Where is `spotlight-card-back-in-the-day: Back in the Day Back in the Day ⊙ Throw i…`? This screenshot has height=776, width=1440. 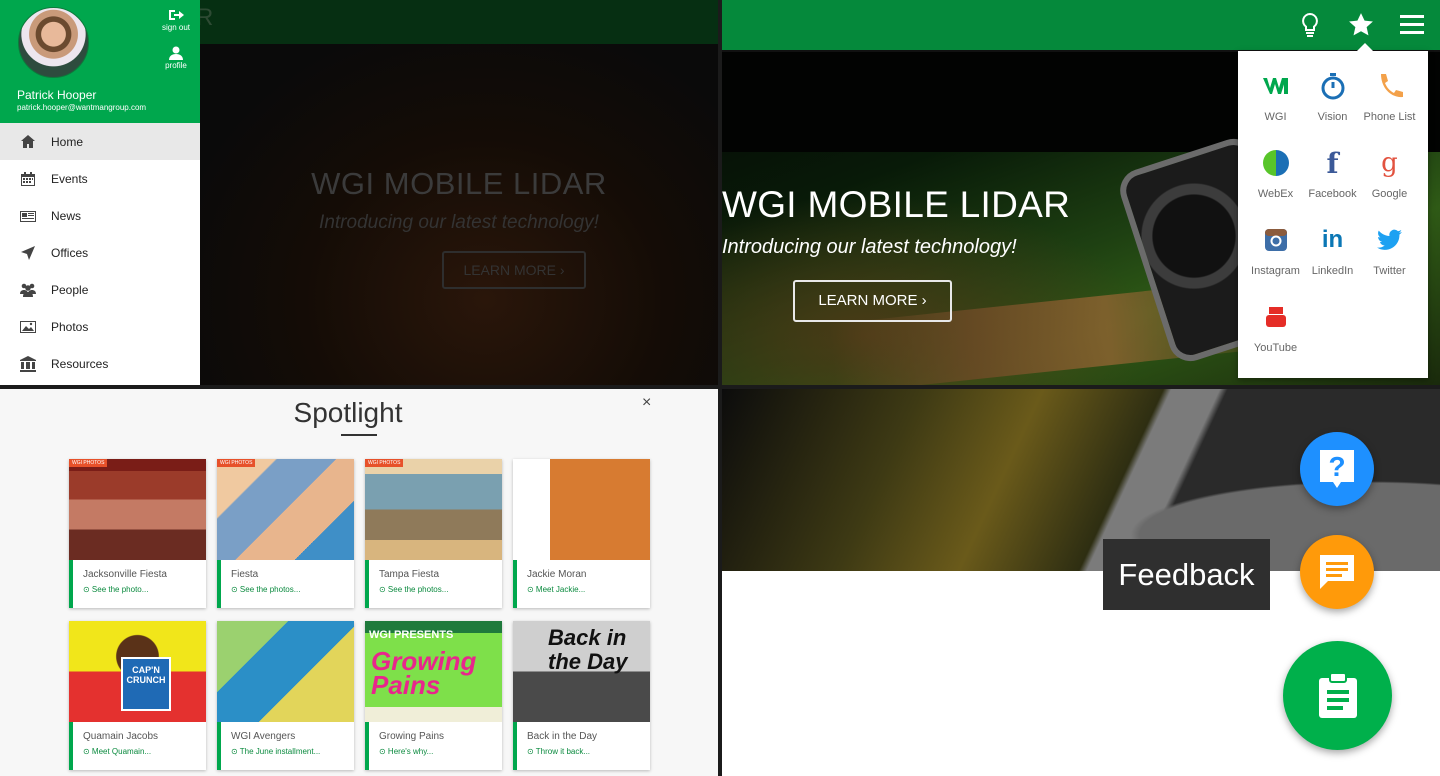 spotlight-card-back-in-the-day: Back in the Day Back in the Day ⊙ Throw i… is located at coordinates (581, 695).